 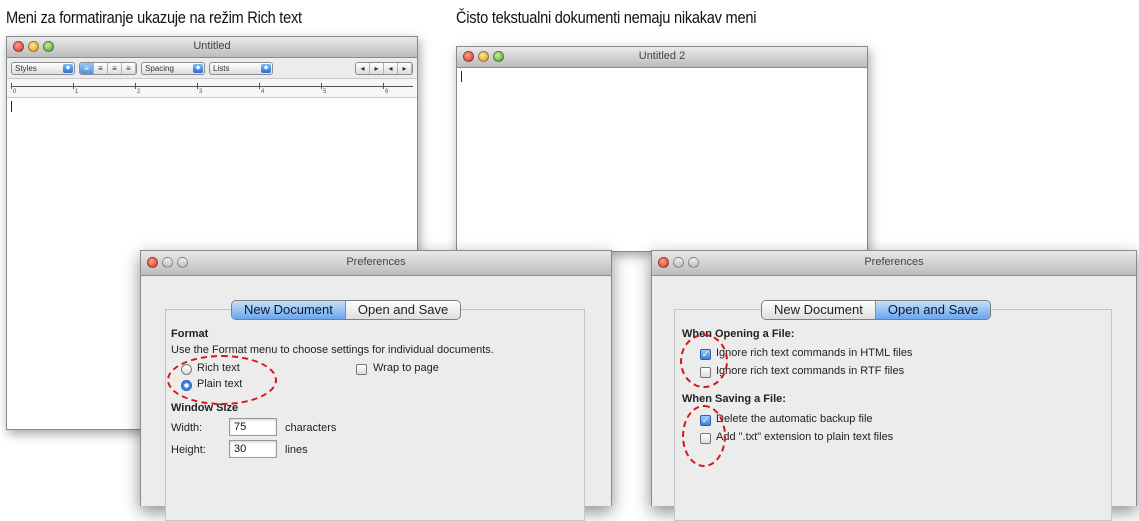 What do you see at coordinates (705, 354) in the screenshot?
I see `ignore-html-checkbox: ✓` at bounding box center [705, 354].